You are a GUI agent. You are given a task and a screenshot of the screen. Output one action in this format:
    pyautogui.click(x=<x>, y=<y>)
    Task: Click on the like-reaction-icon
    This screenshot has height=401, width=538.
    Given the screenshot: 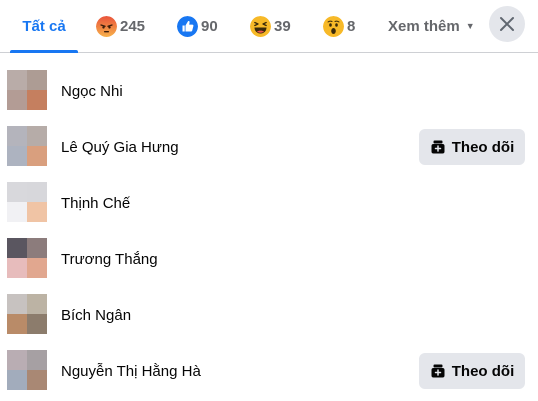 What is the action you would take?
    pyautogui.click(x=187, y=26)
    